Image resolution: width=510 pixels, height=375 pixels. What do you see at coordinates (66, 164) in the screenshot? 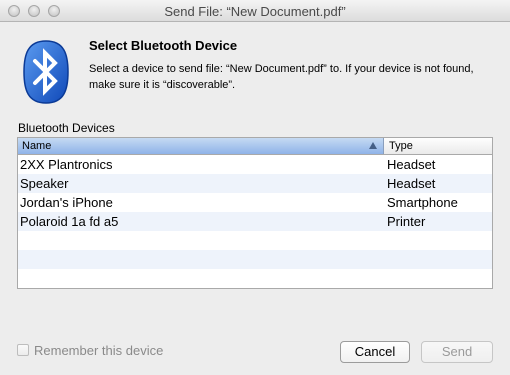
I see `device-name: 2XX Plantronics` at bounding box center [66, 164].